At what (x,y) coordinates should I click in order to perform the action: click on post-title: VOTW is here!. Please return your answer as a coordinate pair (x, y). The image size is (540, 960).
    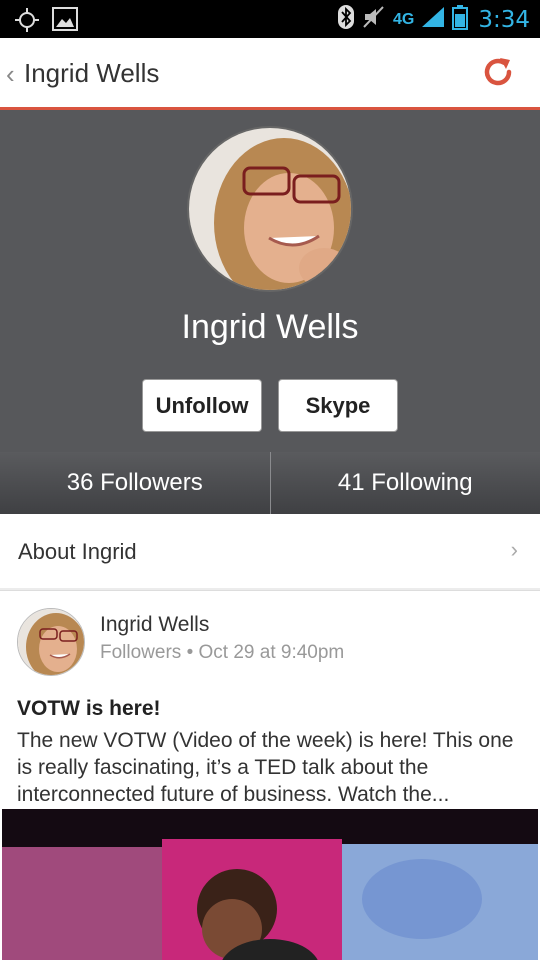
    Looking at the image, I should click on (89, 708).